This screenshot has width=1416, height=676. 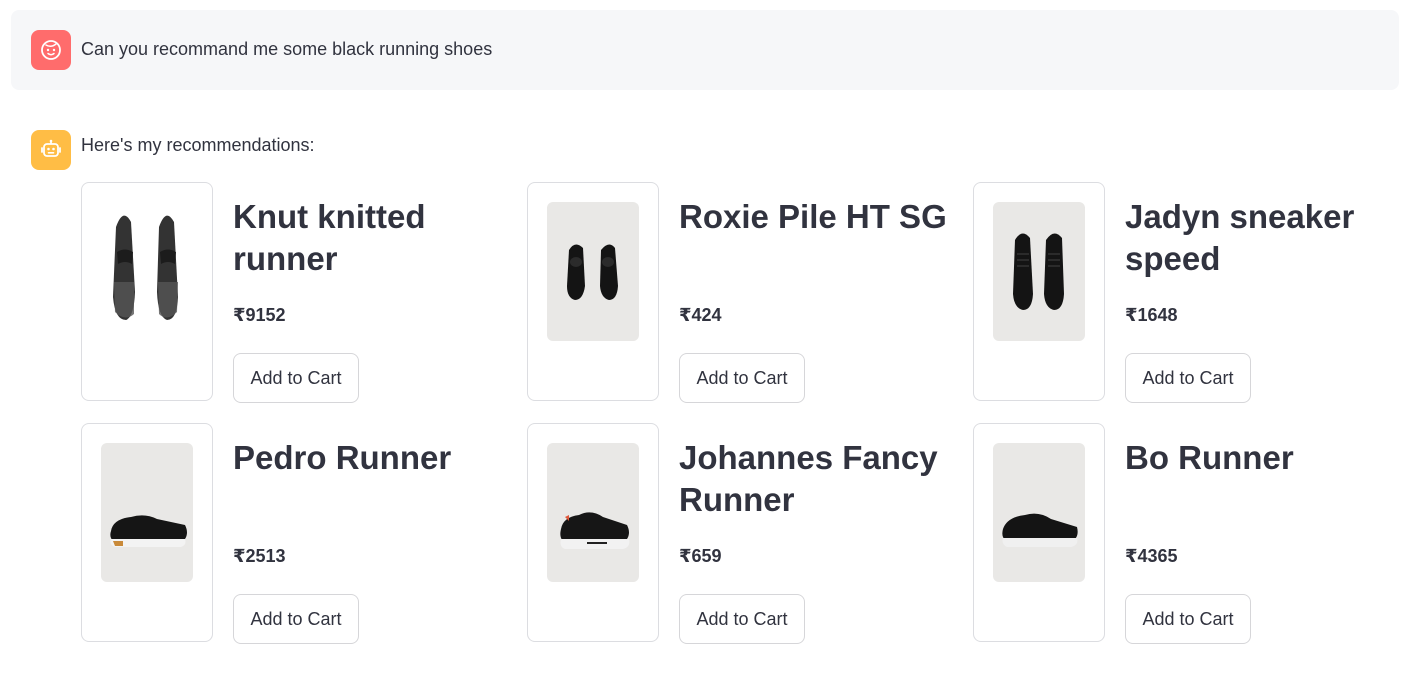 What do you see at coordinates (259, 315) in the screenshot?
I see `product-price: ₹9152` at bounding box center [259, 315].